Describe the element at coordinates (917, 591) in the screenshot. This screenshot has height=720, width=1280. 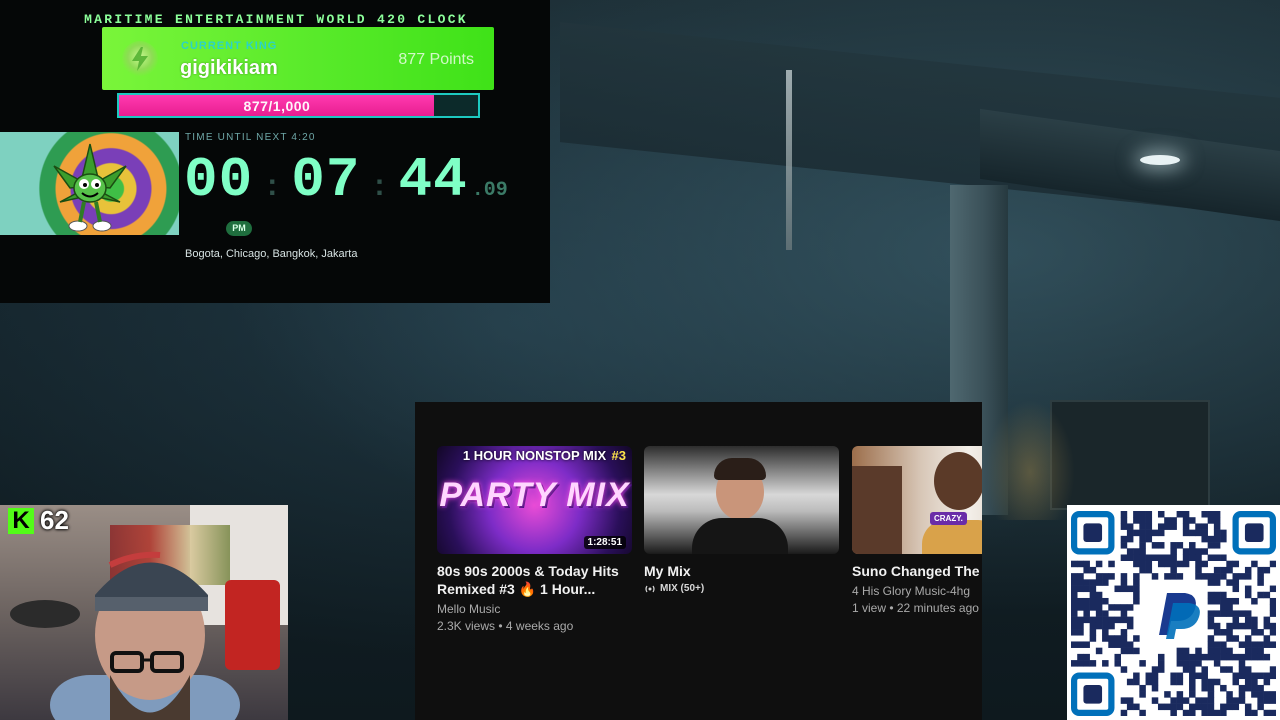
I see `video-channel: 4 His Glory Music-4hg` at that location.